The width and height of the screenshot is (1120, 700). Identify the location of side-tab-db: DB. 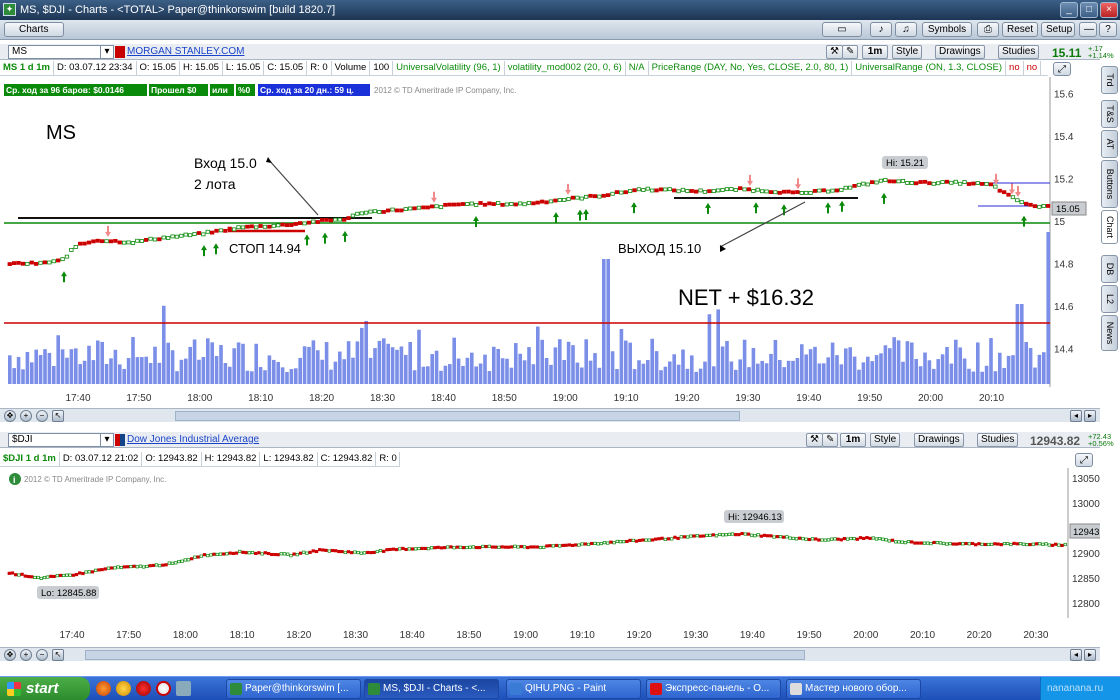
(1109, 269).